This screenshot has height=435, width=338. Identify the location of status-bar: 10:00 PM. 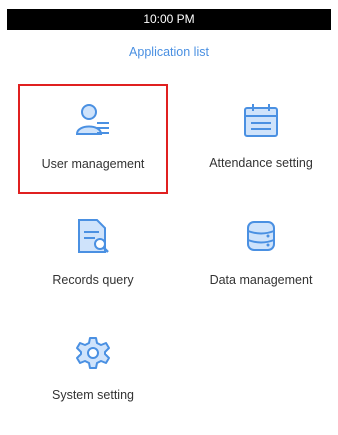
(169, 19).